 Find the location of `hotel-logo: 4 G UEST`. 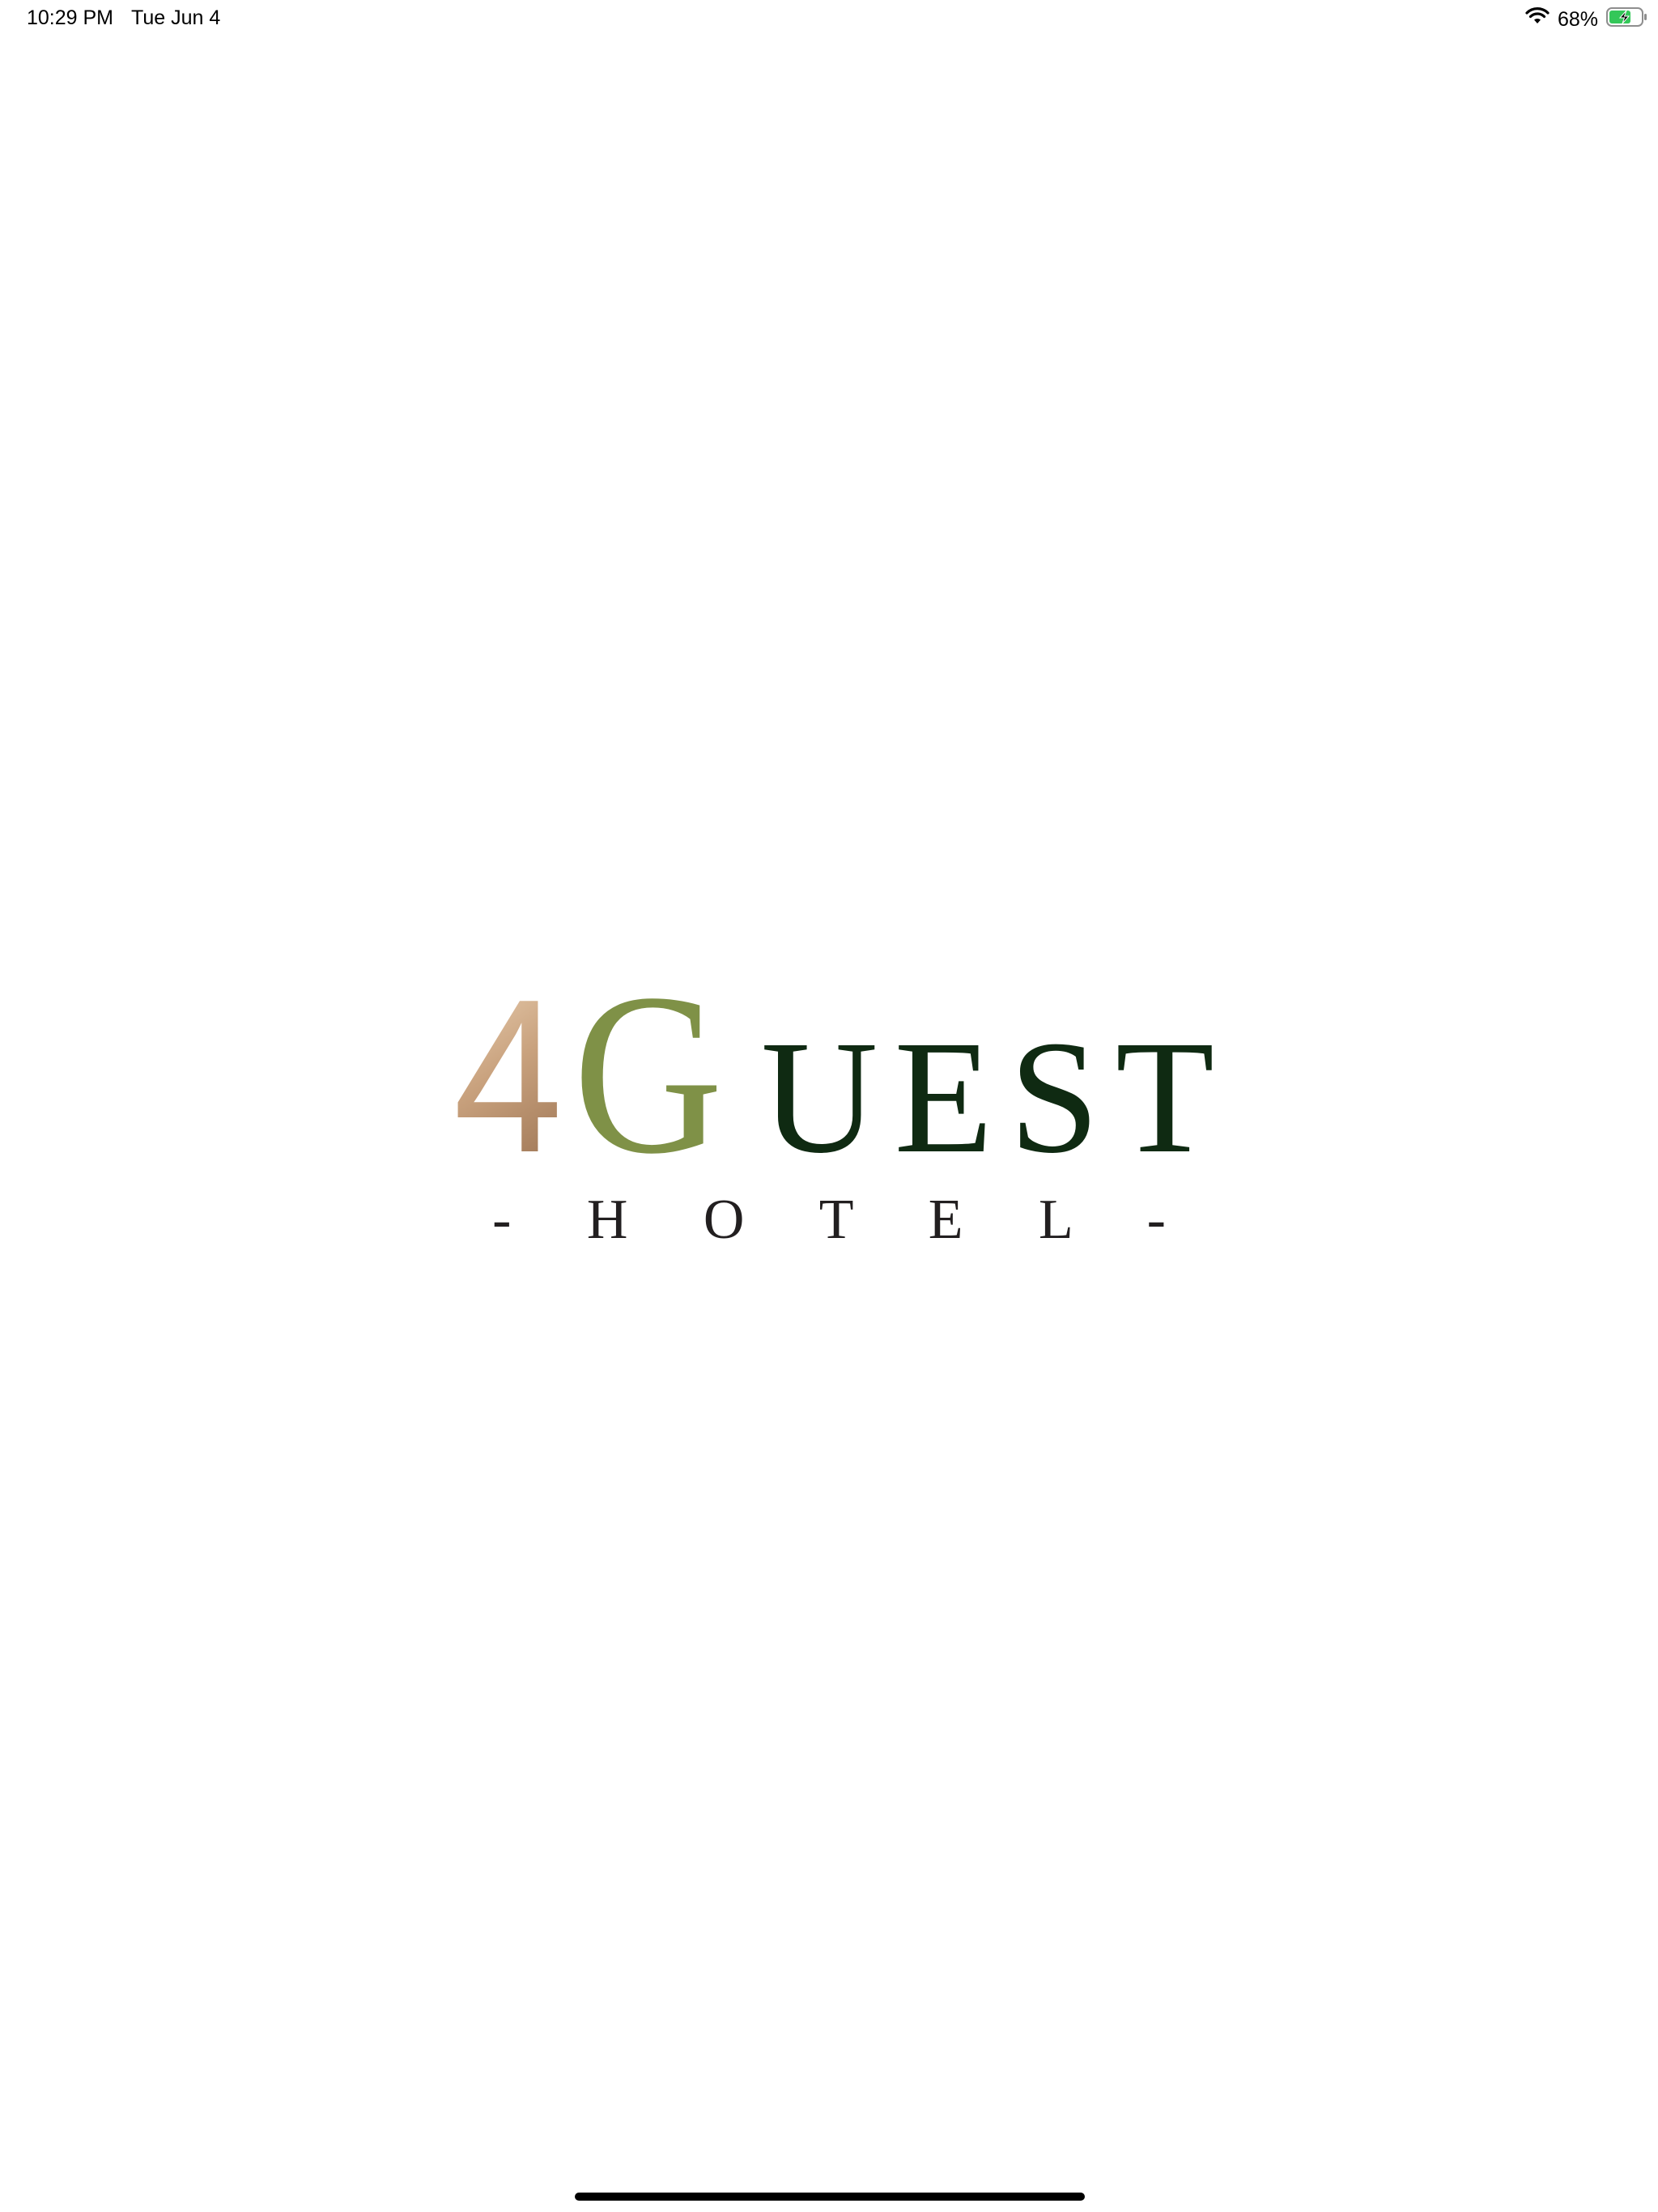

hotel-logo: 4 G UEST is located at coordinates (833, 1074).